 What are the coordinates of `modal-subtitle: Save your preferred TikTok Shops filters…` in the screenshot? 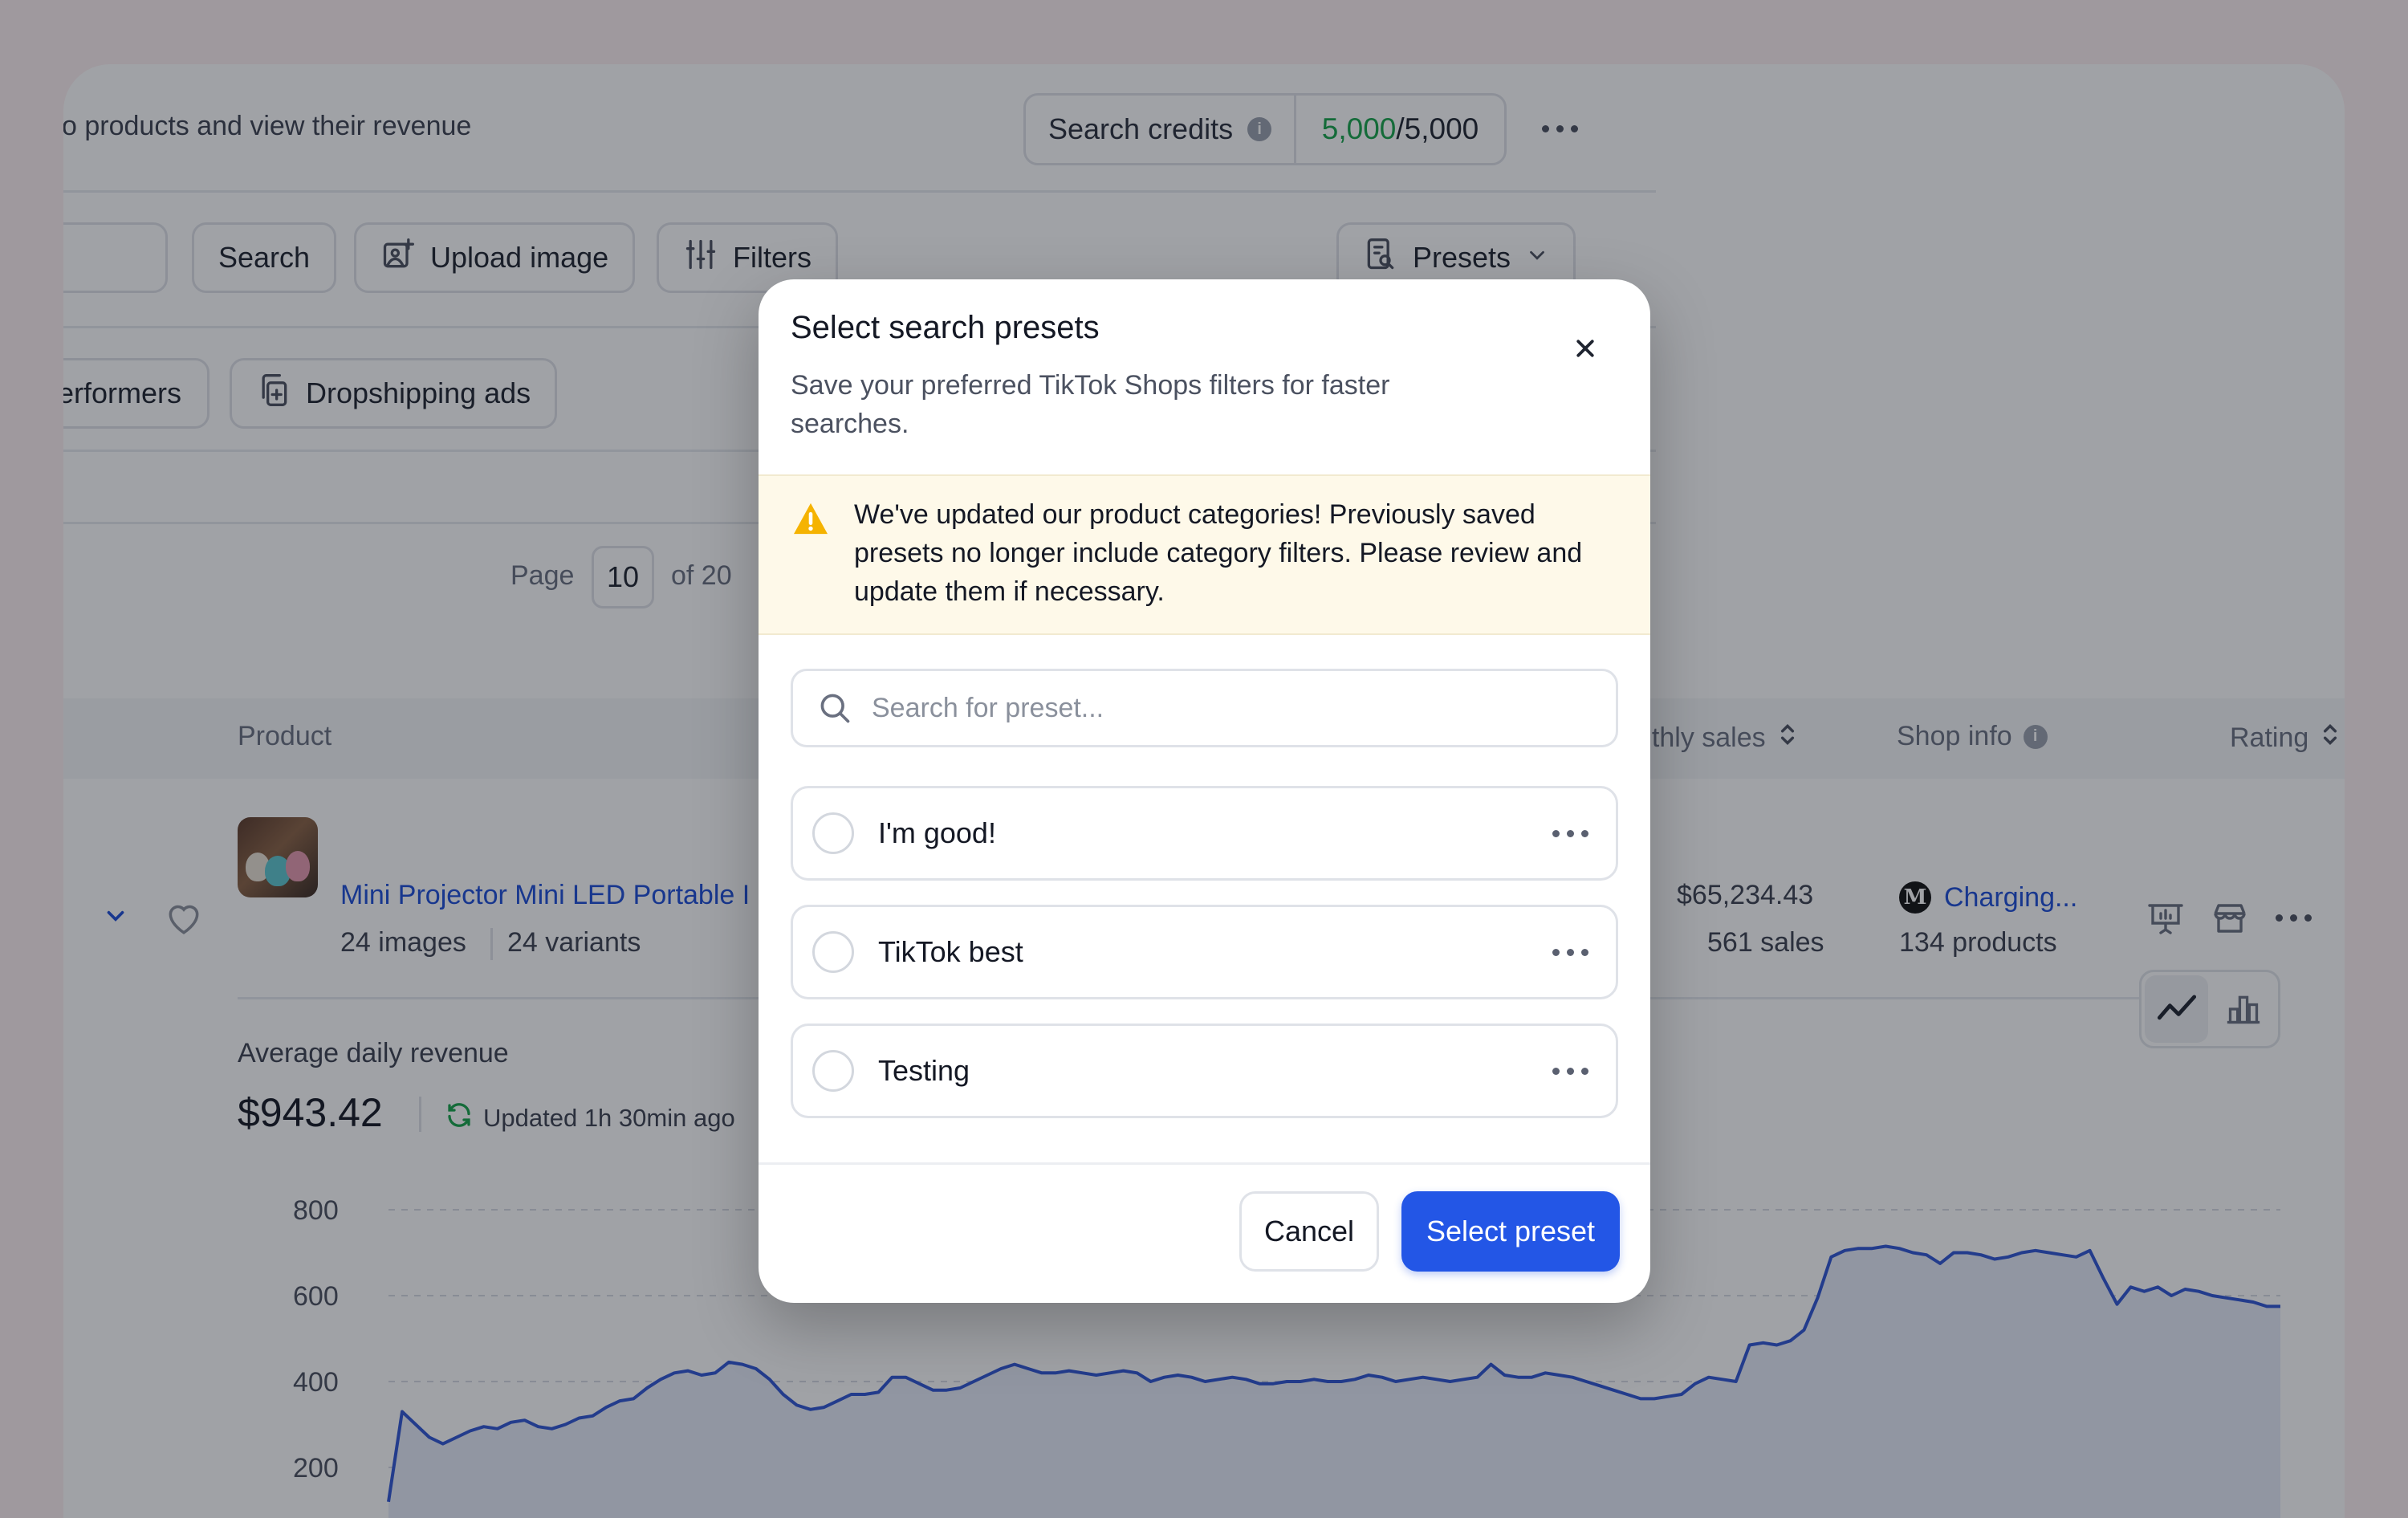 It's located at (1090, 405).